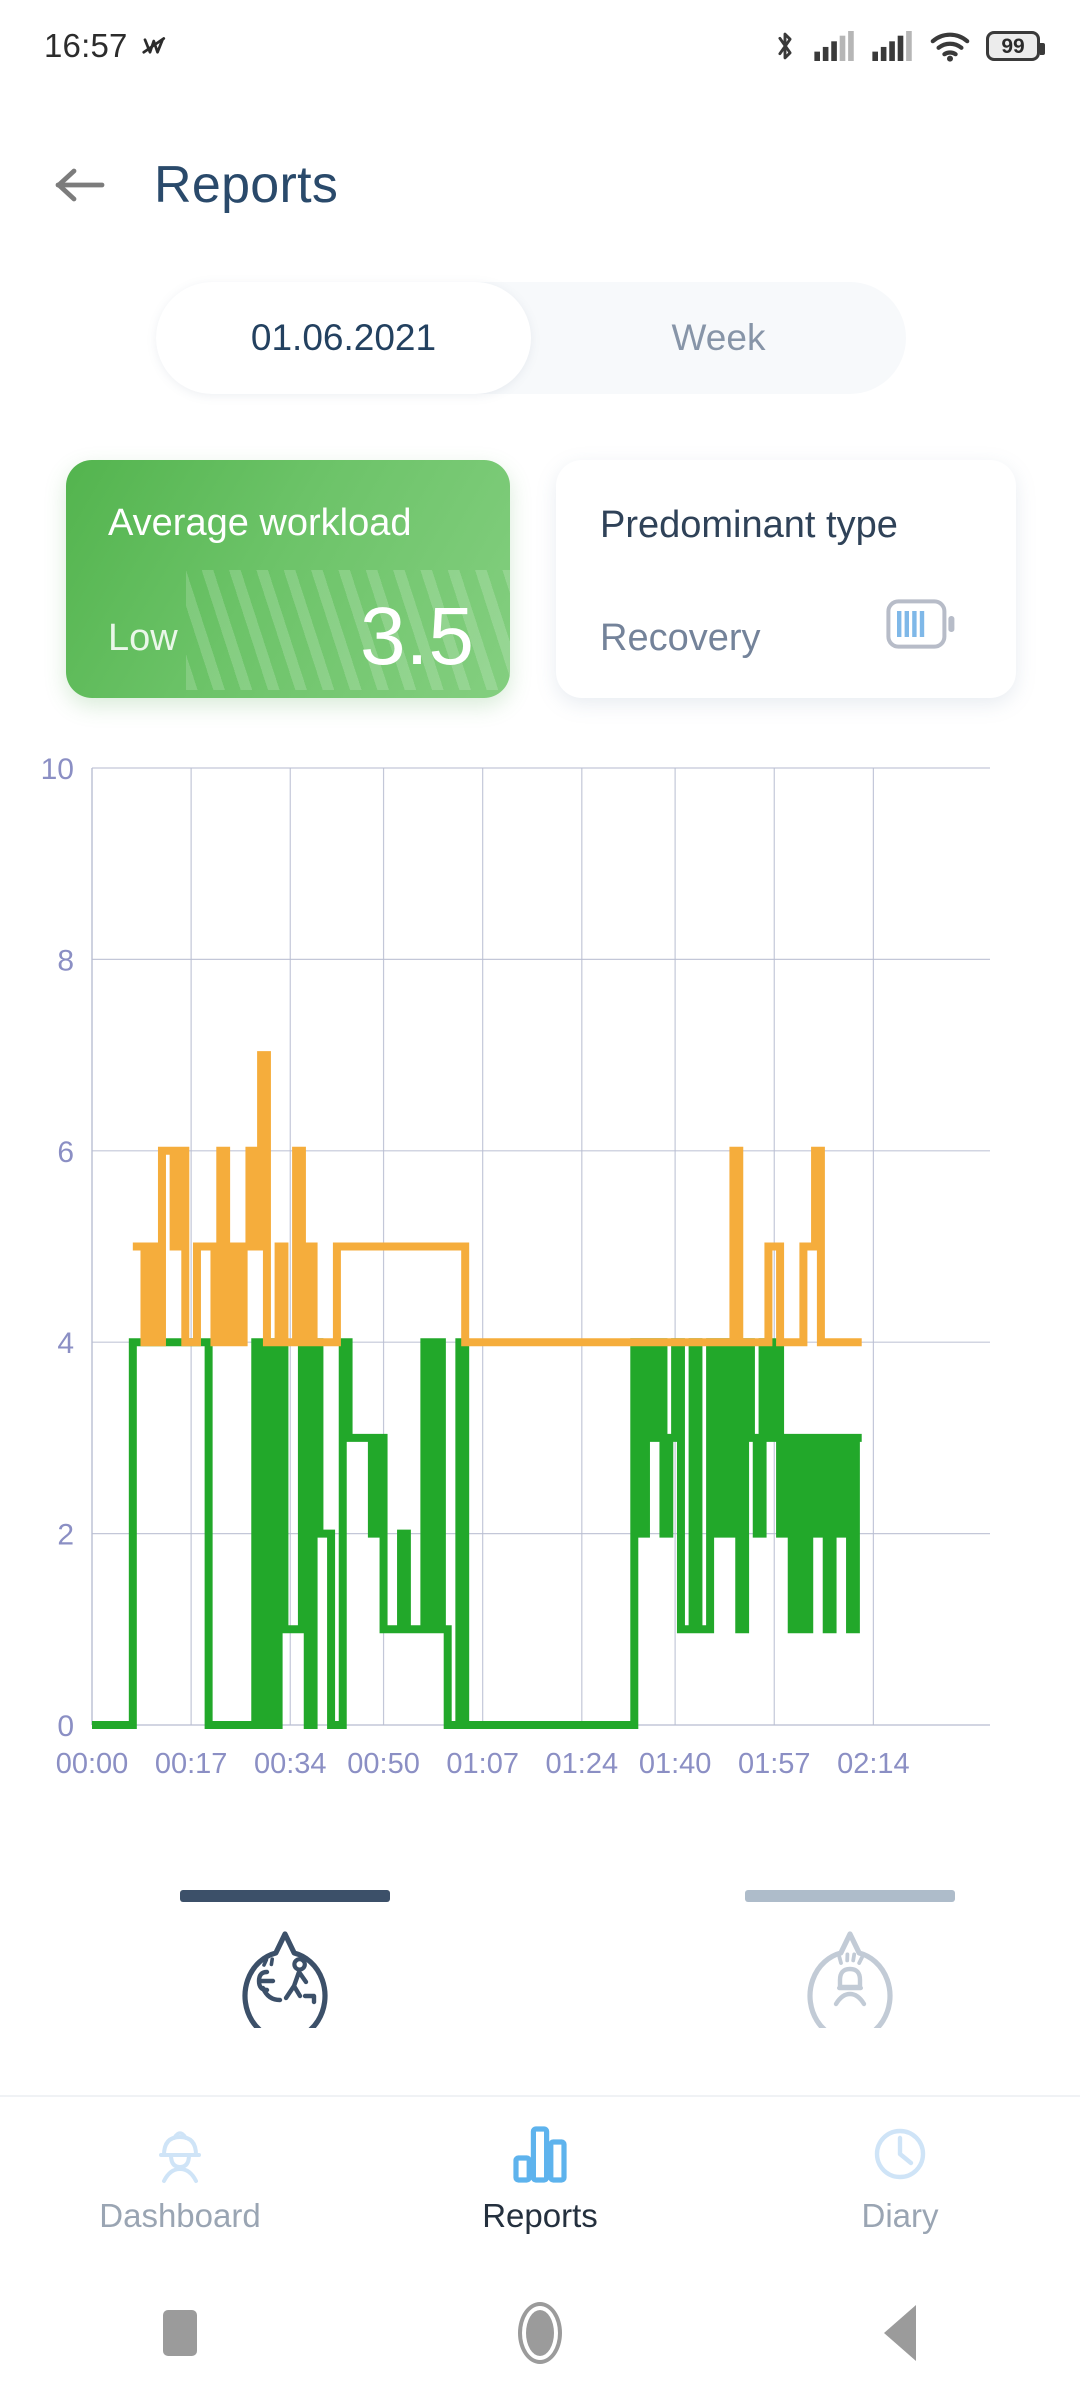 This screenshot has width=1080, height=2400. Describe the element at coordinates (900, 2153) in the screenshot. I see `clock-icon` at that location.